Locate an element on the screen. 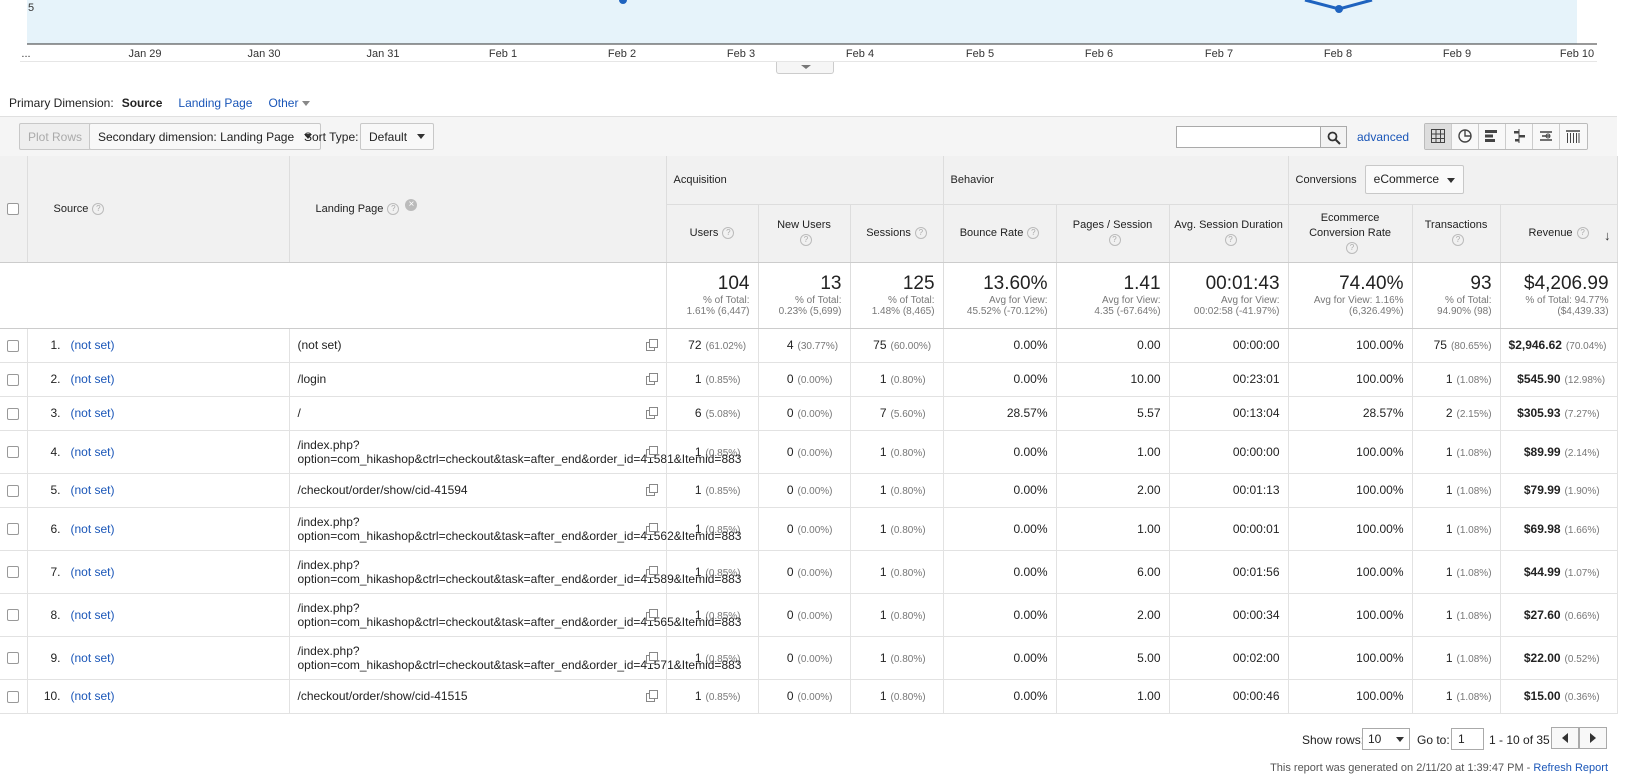  row-index: 1. is located at coordinates (55, 345).